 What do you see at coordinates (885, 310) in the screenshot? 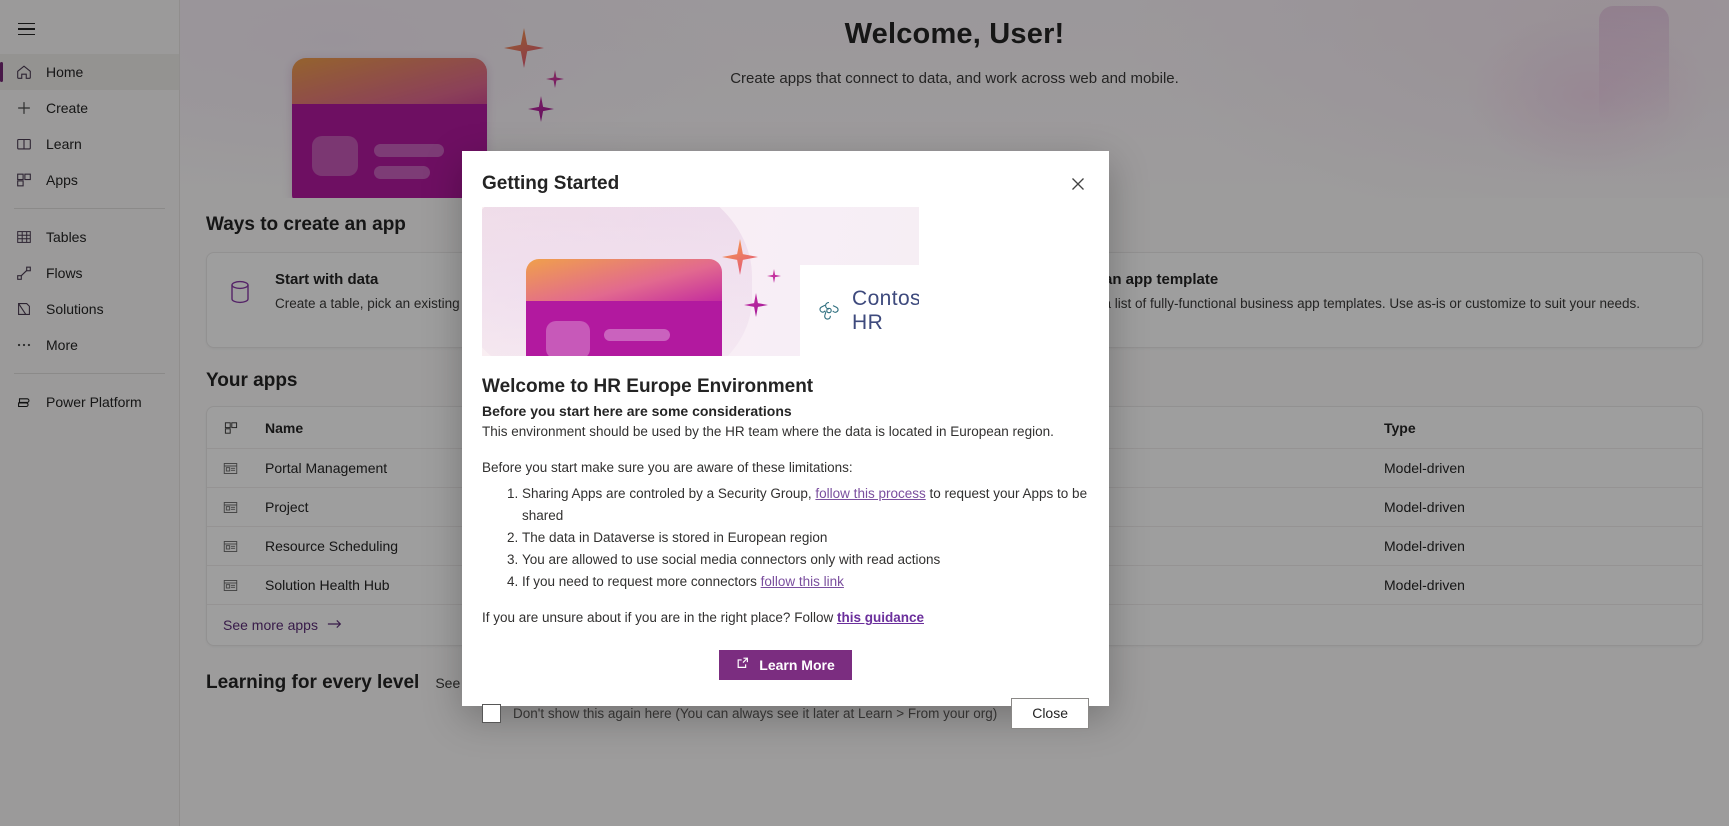
I see `contoso-logo-text: Contoso HR` at bounding box center [885, 310].